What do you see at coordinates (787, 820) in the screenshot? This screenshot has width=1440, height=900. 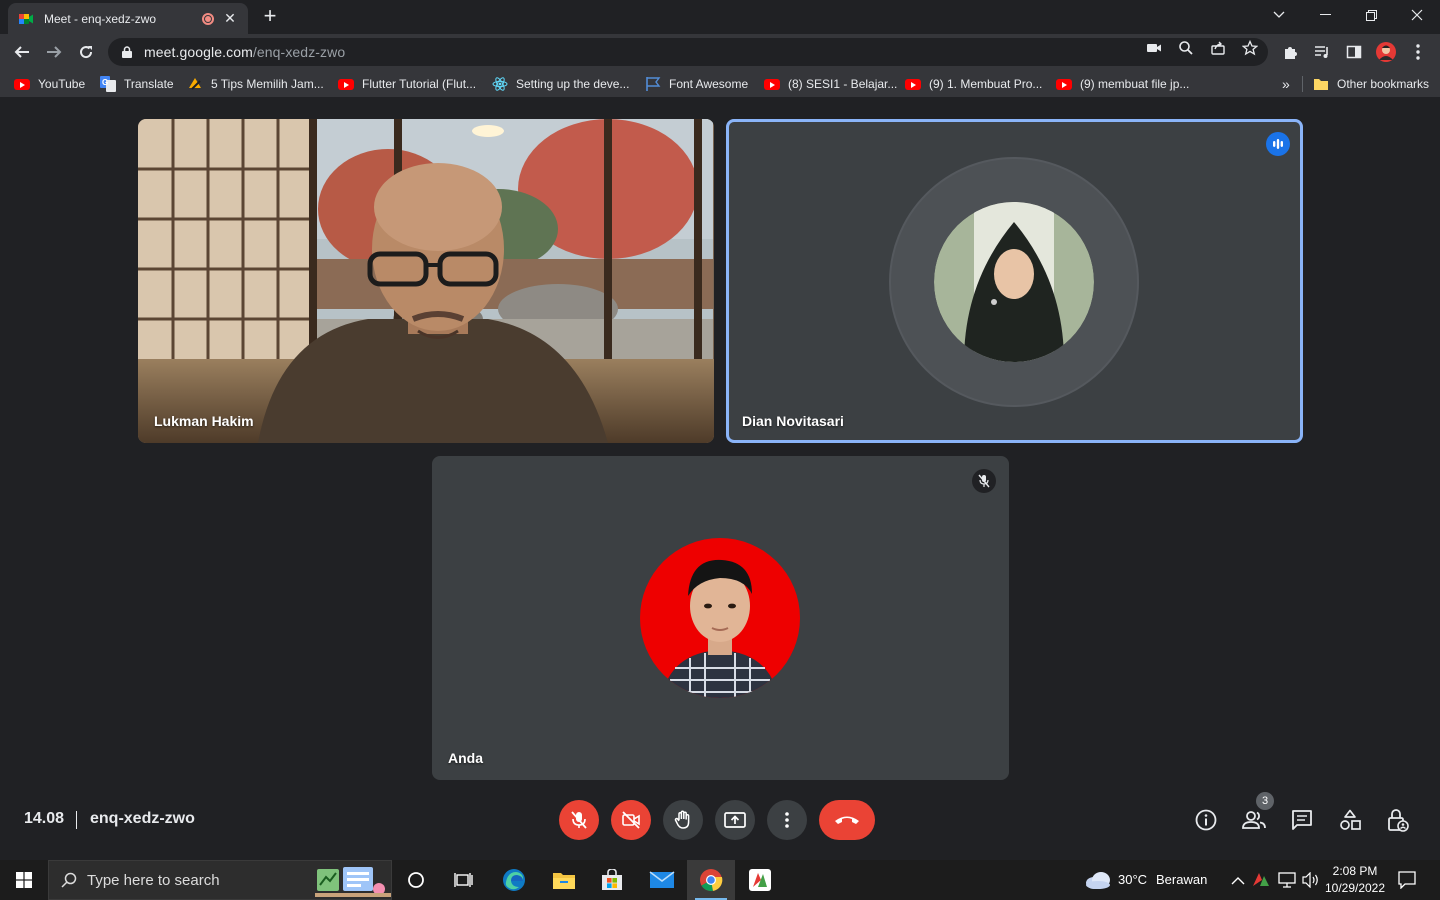 I see `more-options-button` at bounding box center [787, 820].